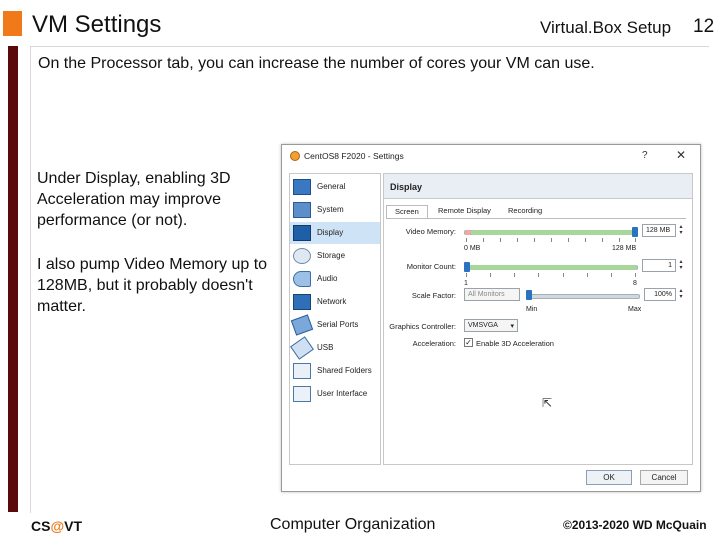  I want to click on scale-factor-thumb, so click(529, 295).